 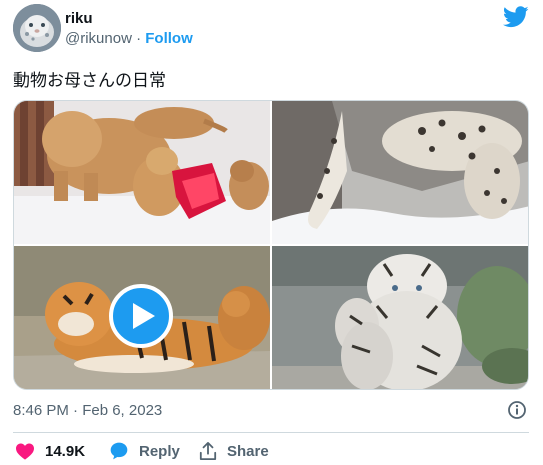 What do you see at coordinates (98, 38) in the screenshot?
I see `author-handle: @rikunow` at bounding box center [98, 38].